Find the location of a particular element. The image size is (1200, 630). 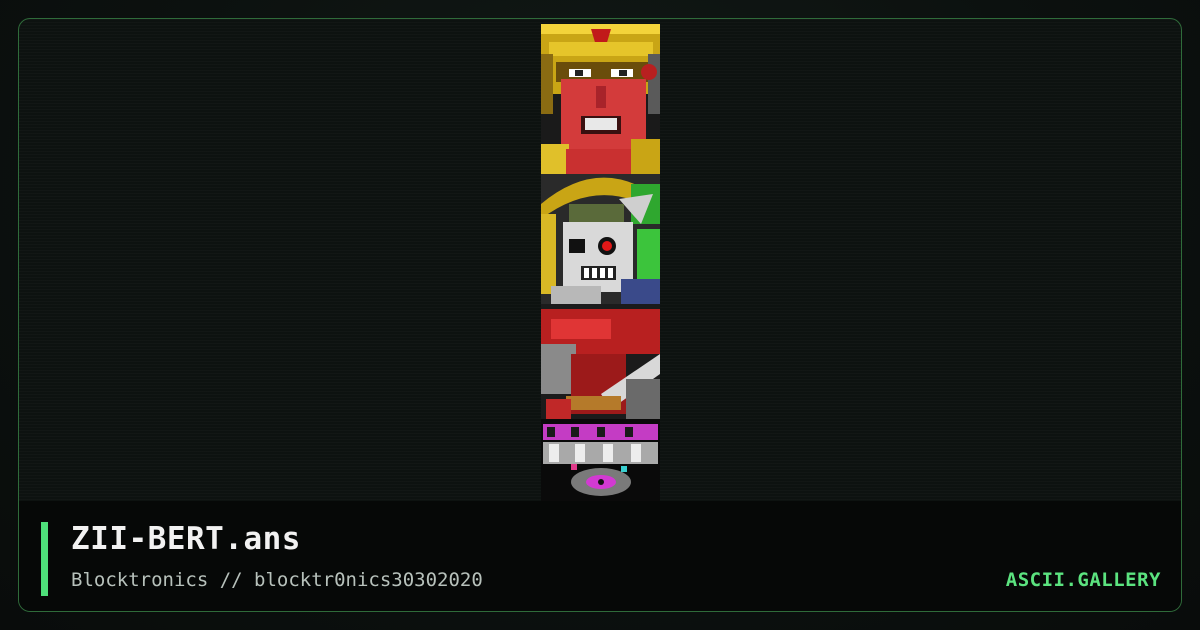

artist-group-line: Blocktronics // blocktr0nics30302020 is located at coordinates (277, 580).